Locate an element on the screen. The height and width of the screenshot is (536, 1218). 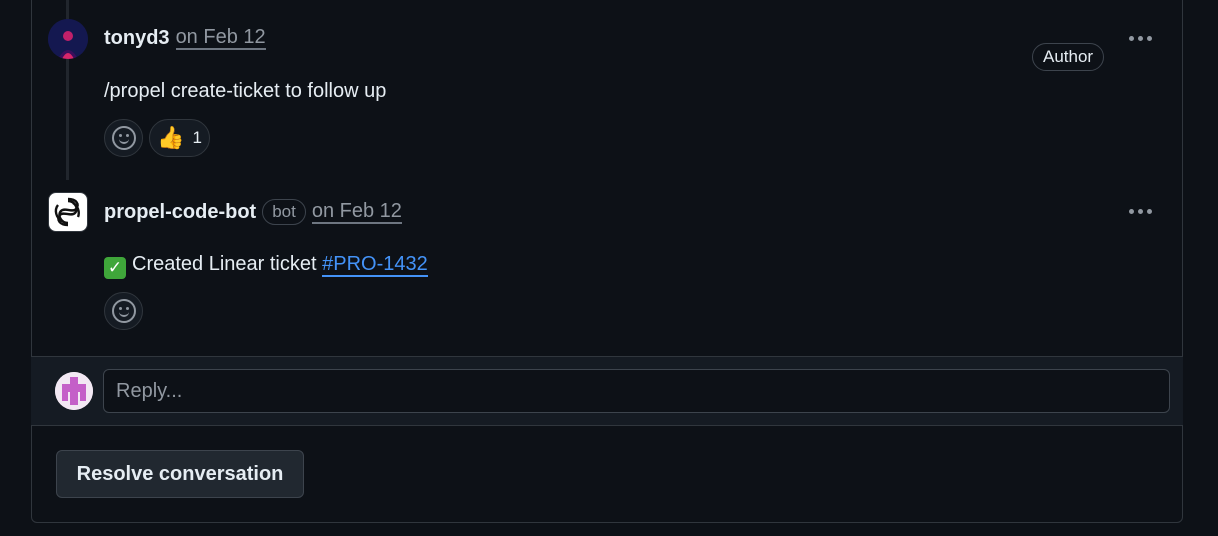
comment-body: ✓ Created Linear ticket #PRO-1432 is located at coordinates (266, 266).